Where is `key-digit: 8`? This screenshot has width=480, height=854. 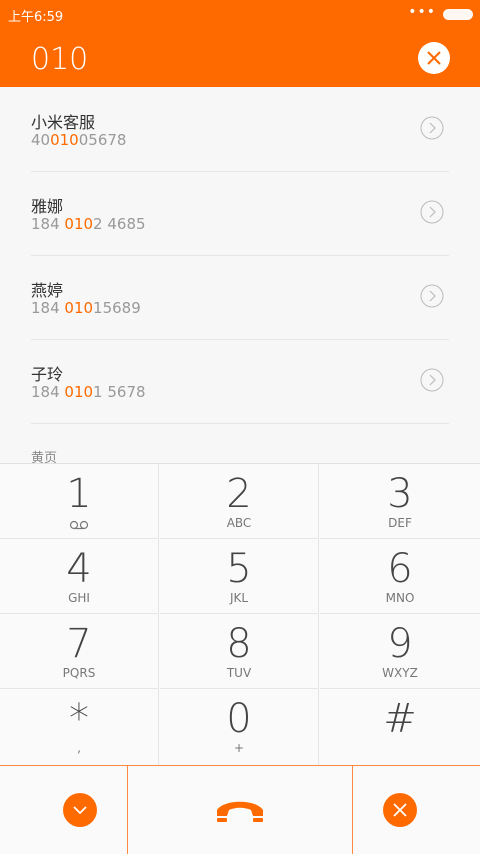 key-digit: 8 is located at coordinates (239, 644).